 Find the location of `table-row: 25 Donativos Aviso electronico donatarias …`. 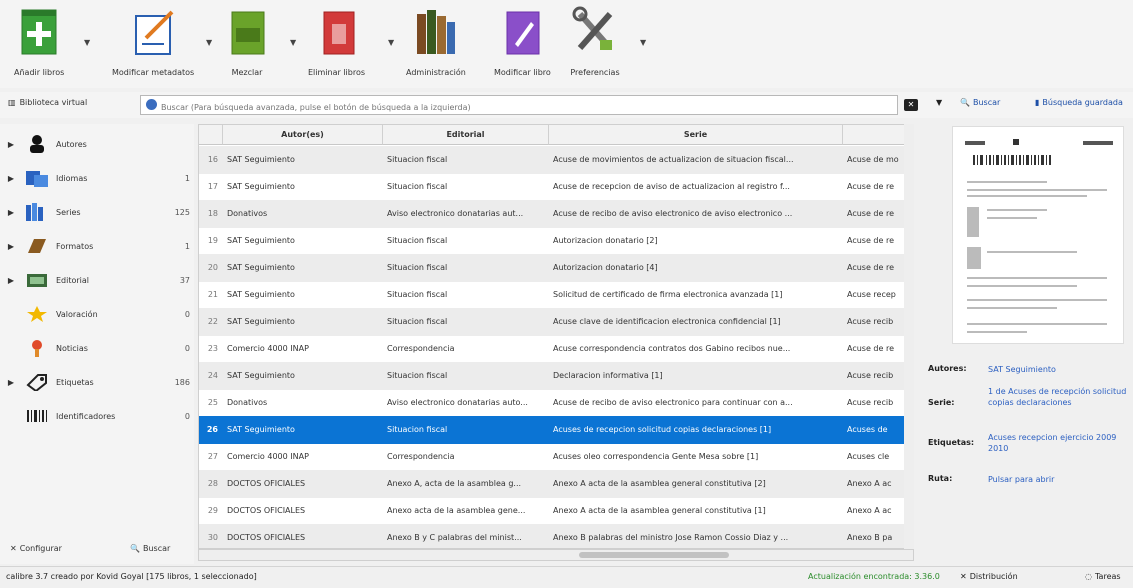

table-row: 25 Donativos Aviso electronico donatarias … is located at coordinates (556, 403).